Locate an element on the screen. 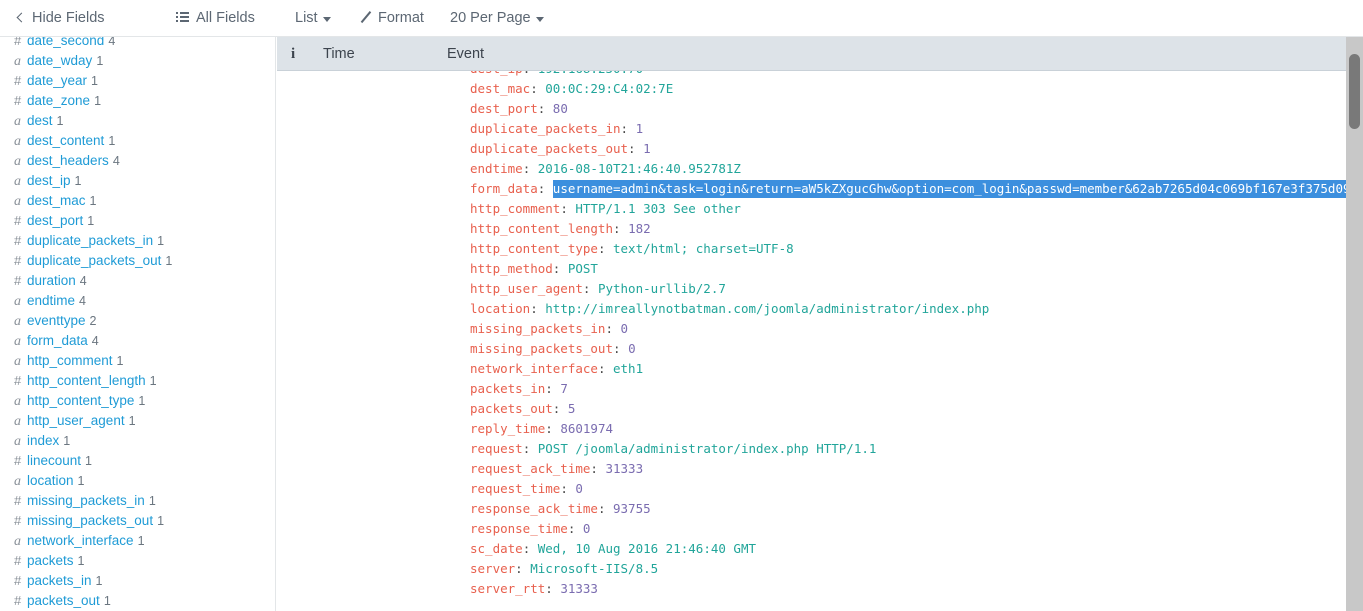 This screenshot has width=1363, height=611. event-field-value: 00:0C:29:C4:02:7E is located at coordinates (609, 88).